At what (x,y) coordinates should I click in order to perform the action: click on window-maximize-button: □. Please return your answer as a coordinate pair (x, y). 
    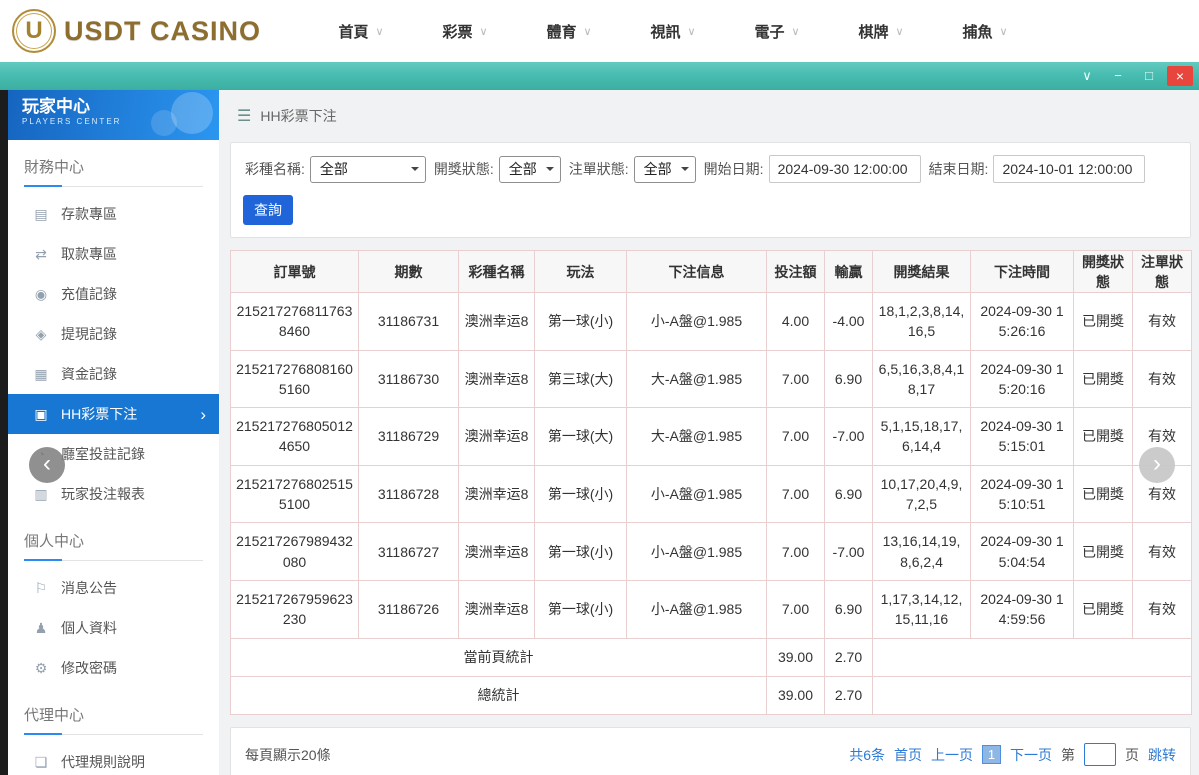
    Looking at the image, I should click on (1149, 76).